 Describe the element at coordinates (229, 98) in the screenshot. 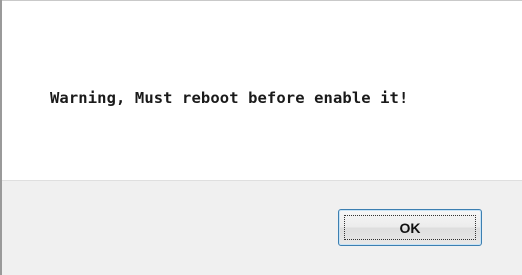

I see `warning-message: Warning, Must reboot before enable it!` at that location.